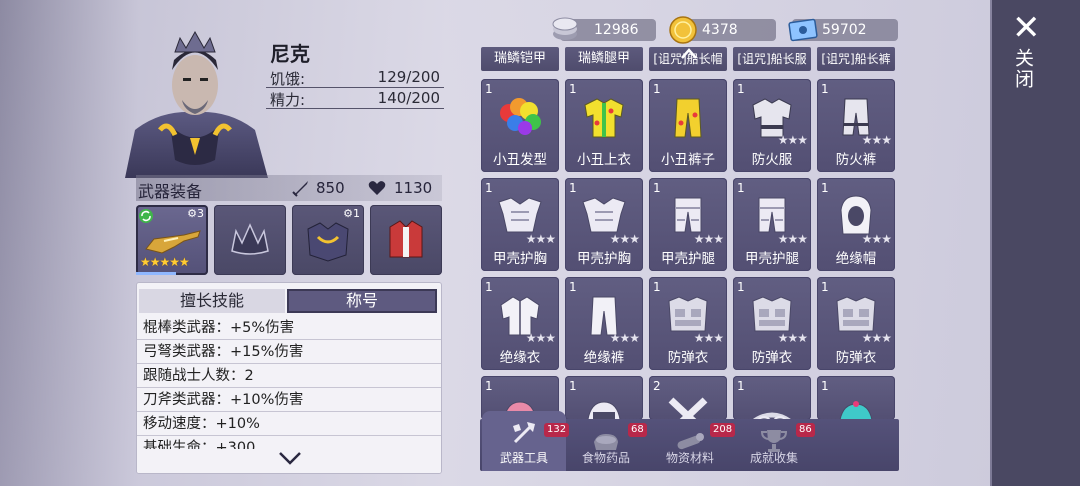 The width and height of the screenshot is (1080, 486). Describe the element at coordinates (688, 408) in the screenshot. I see `crossed-item-icon` at that location.